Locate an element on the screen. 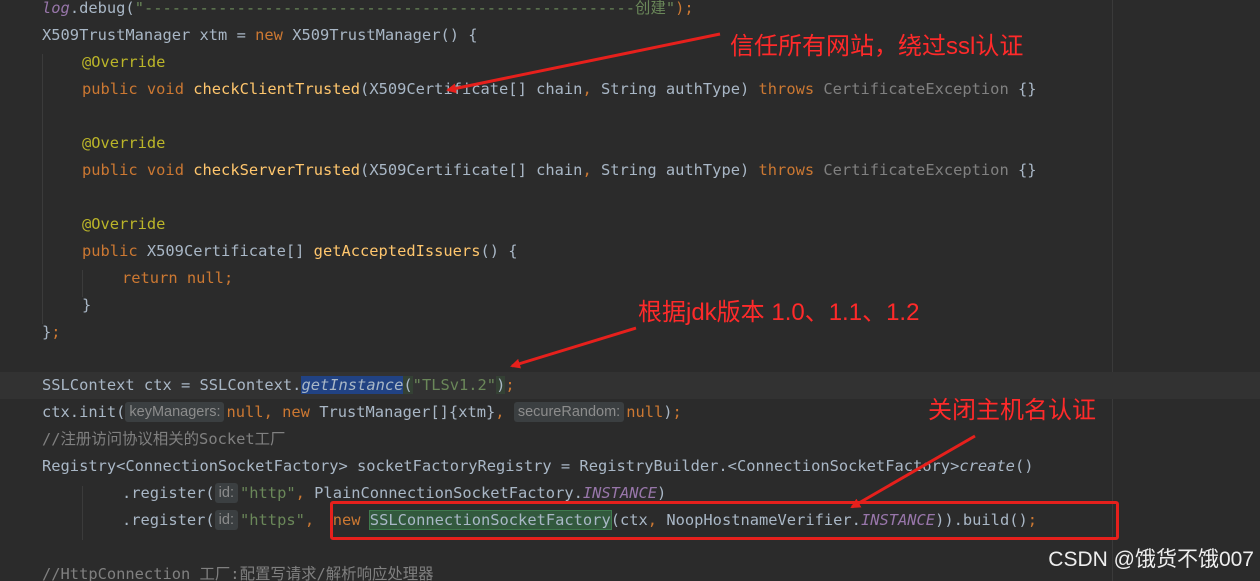 The width and height of the screenshot is (1260, 581). keyword: return is located at coordinates (150, 278).